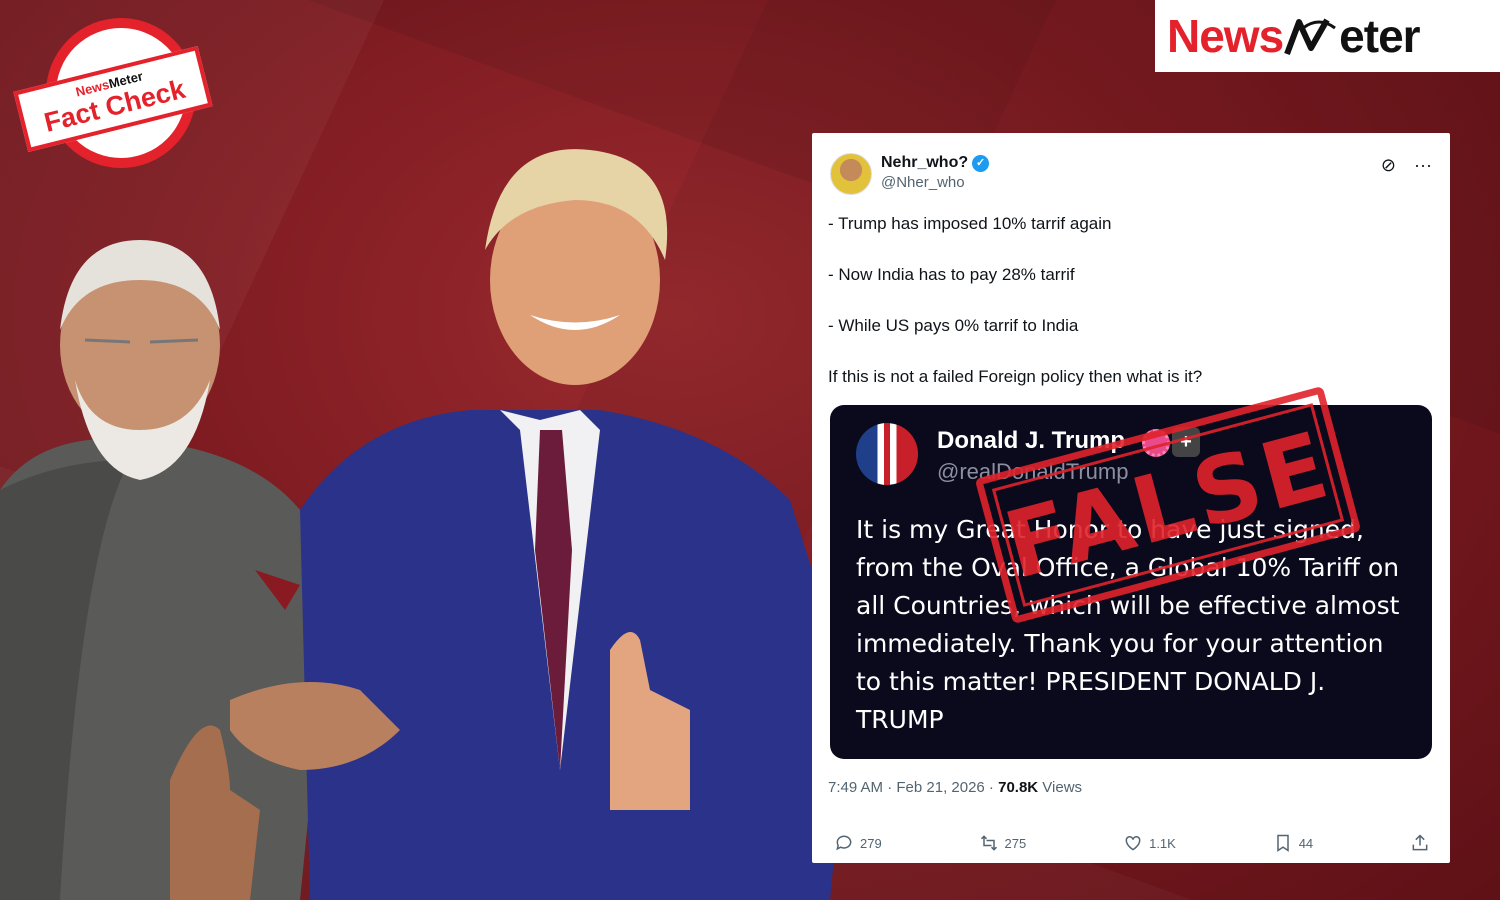 This screenshot has height=900, width=1500. I want to click on display-name-row: Nehr_who? ✓, so click(935, 163).